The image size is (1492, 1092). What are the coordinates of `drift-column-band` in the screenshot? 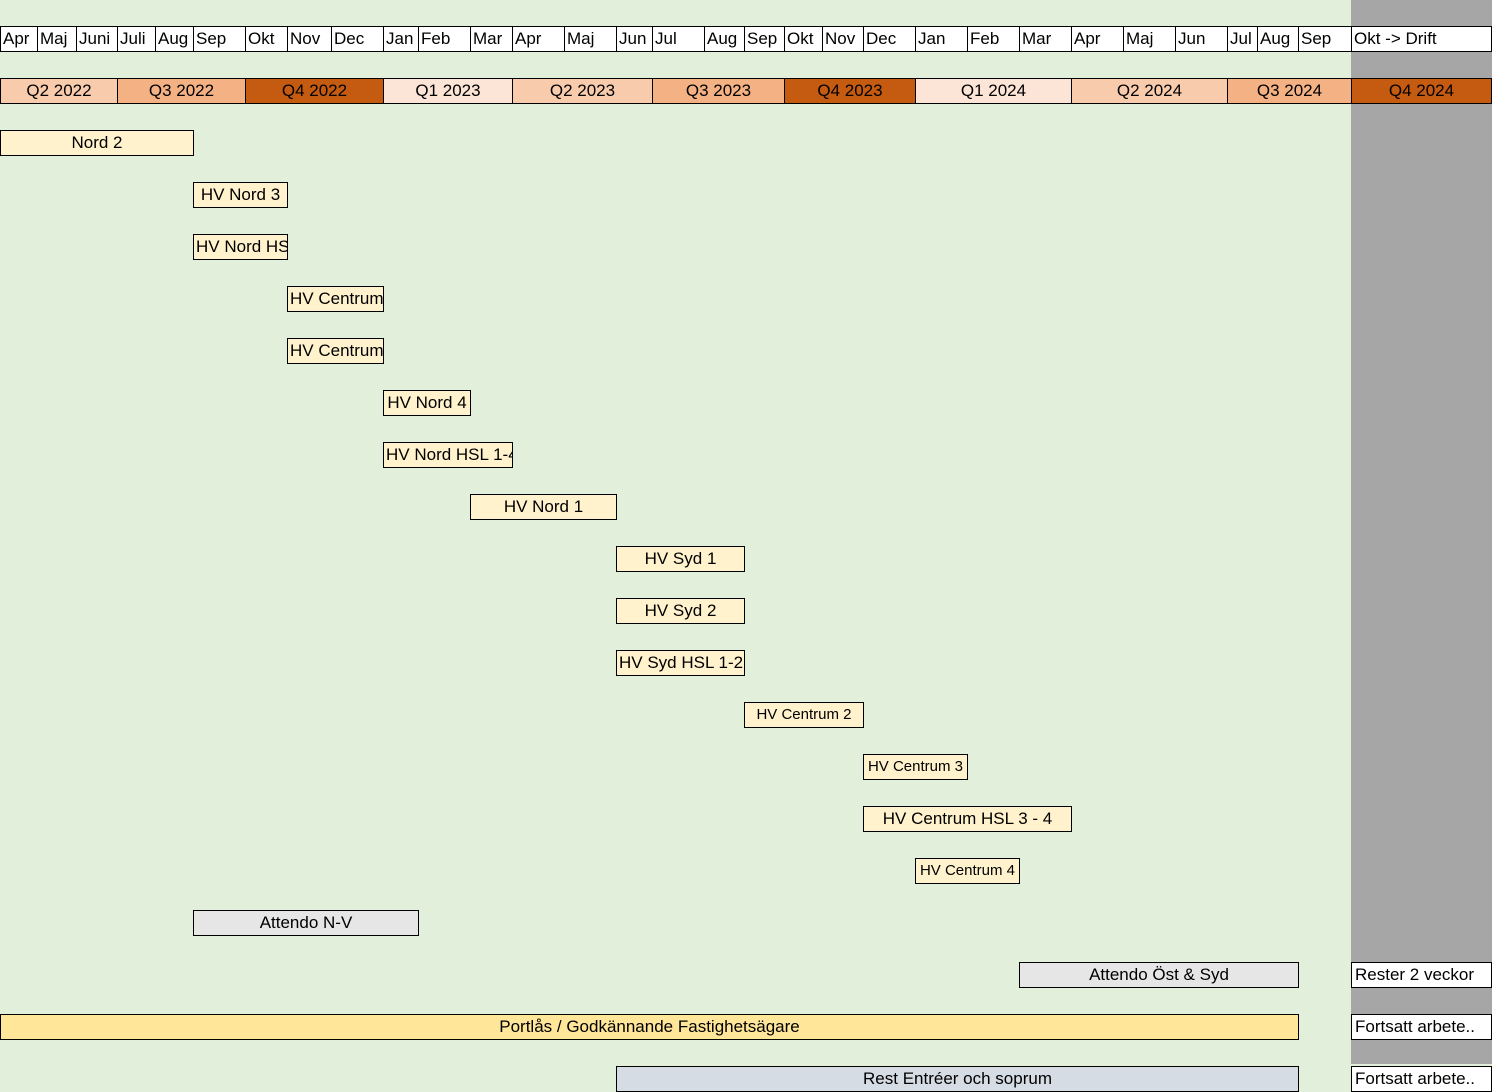 It's located at (1421, 532).